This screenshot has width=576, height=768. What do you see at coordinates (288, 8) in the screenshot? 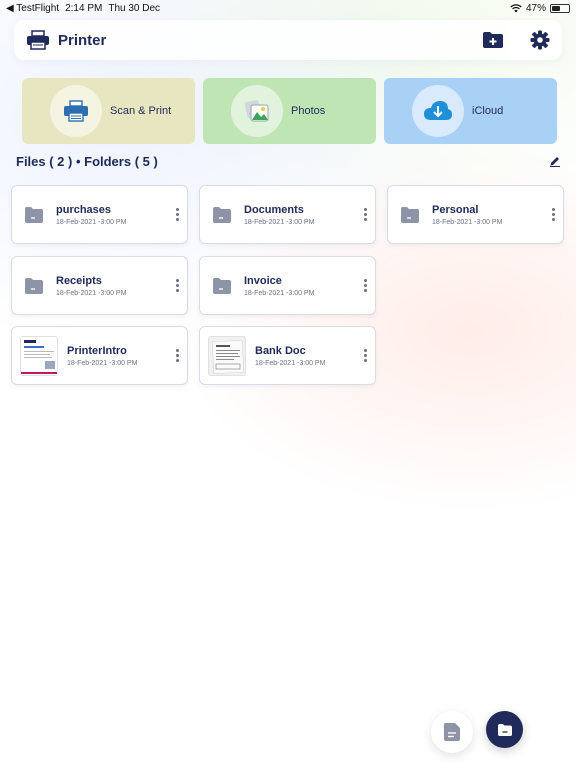
I see `status-bar: ◀ TestFlight 2:14 PM Thu 30 Dec 47%` at bounding box center [288, 8].